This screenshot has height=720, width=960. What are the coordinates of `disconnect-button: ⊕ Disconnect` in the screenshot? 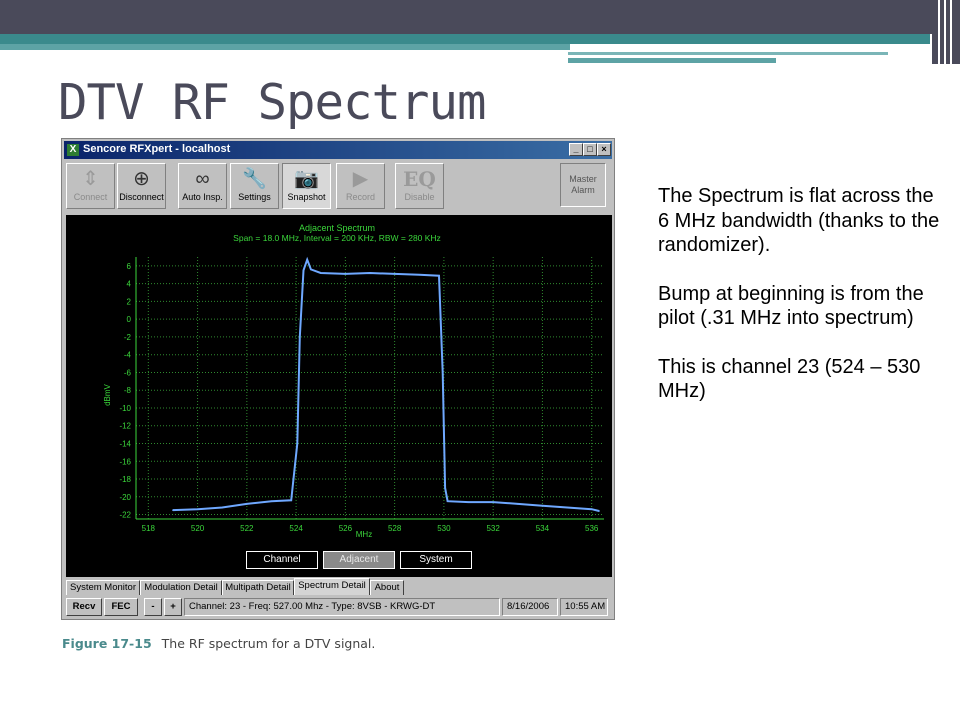 It's located at (141, 186).